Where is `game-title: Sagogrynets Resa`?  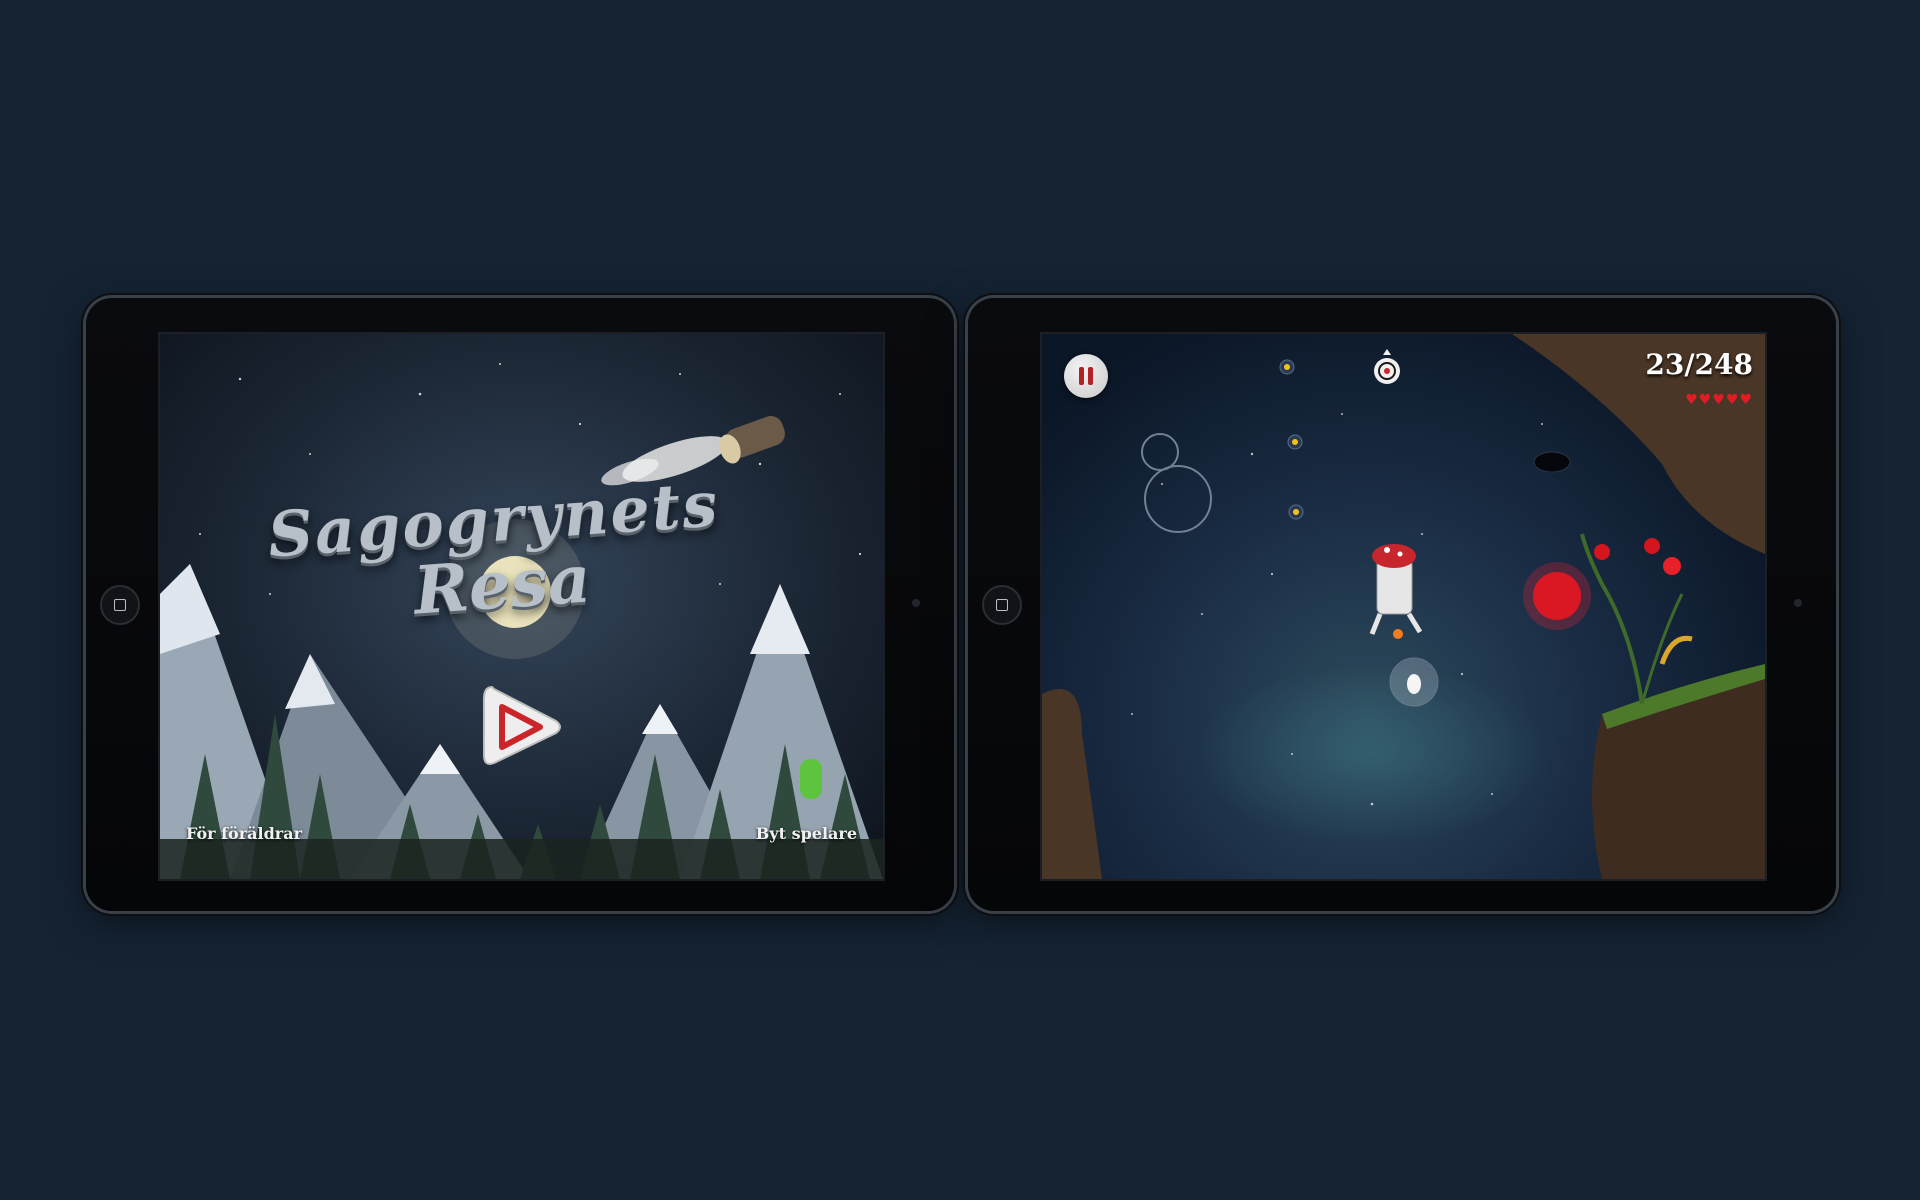
game-title: Sagogrynets Resa is located at coordinates (494, 553).